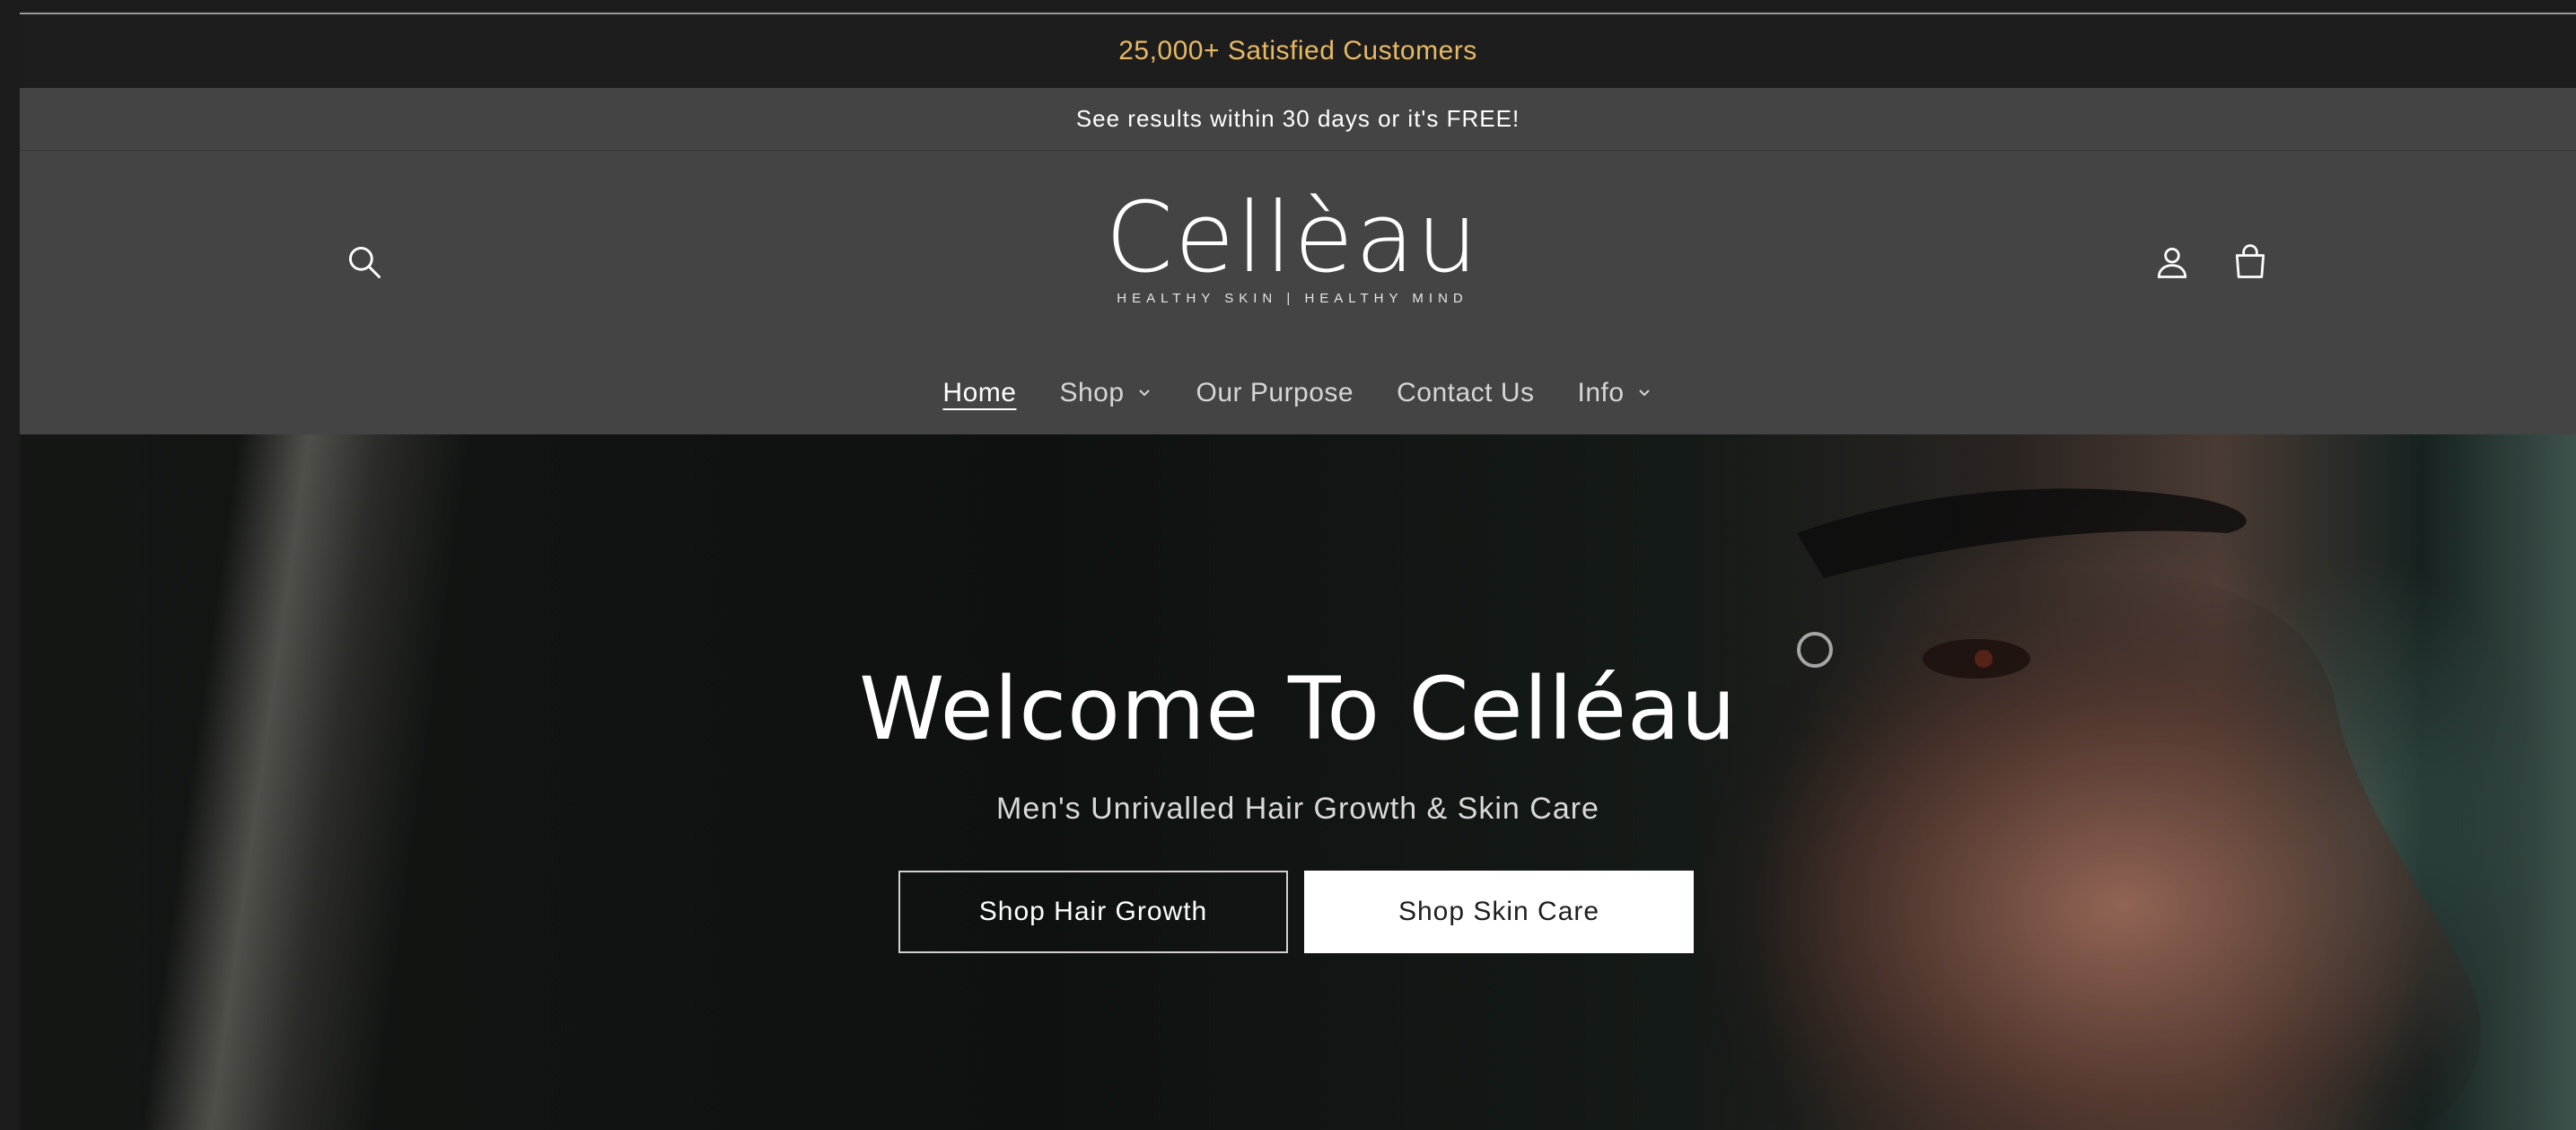 The height and width of the screenshot is (1130, 2576). I want to click on site-logo: Cellèau HEALTHY SKIN | HEALTHY MIND, so click(1292, 251).